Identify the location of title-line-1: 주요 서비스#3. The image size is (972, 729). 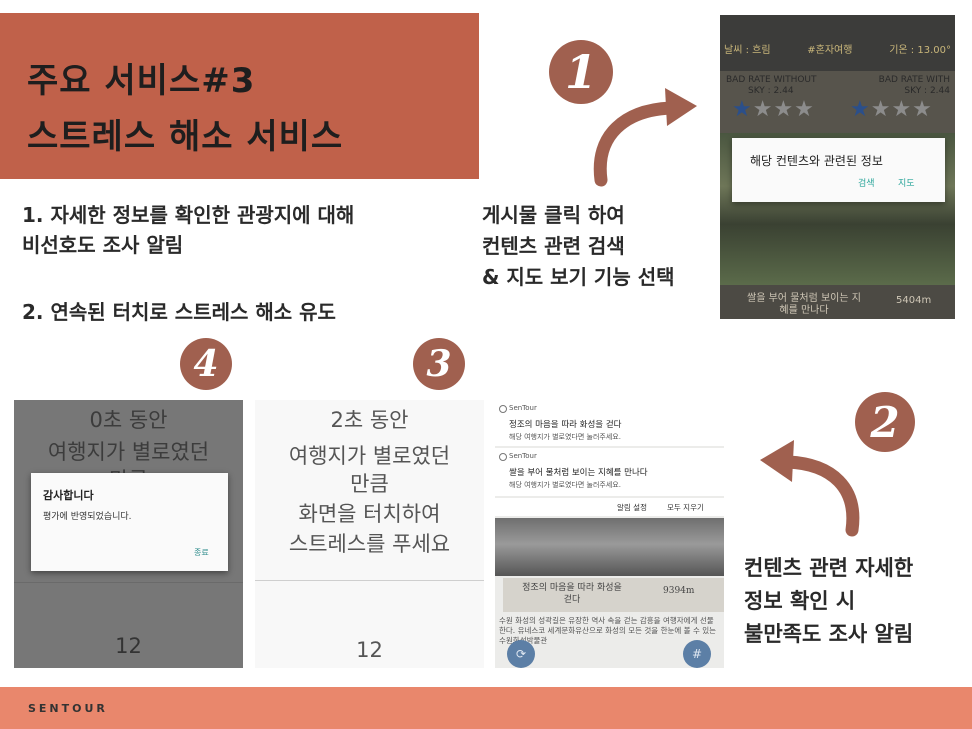
(141, 81).